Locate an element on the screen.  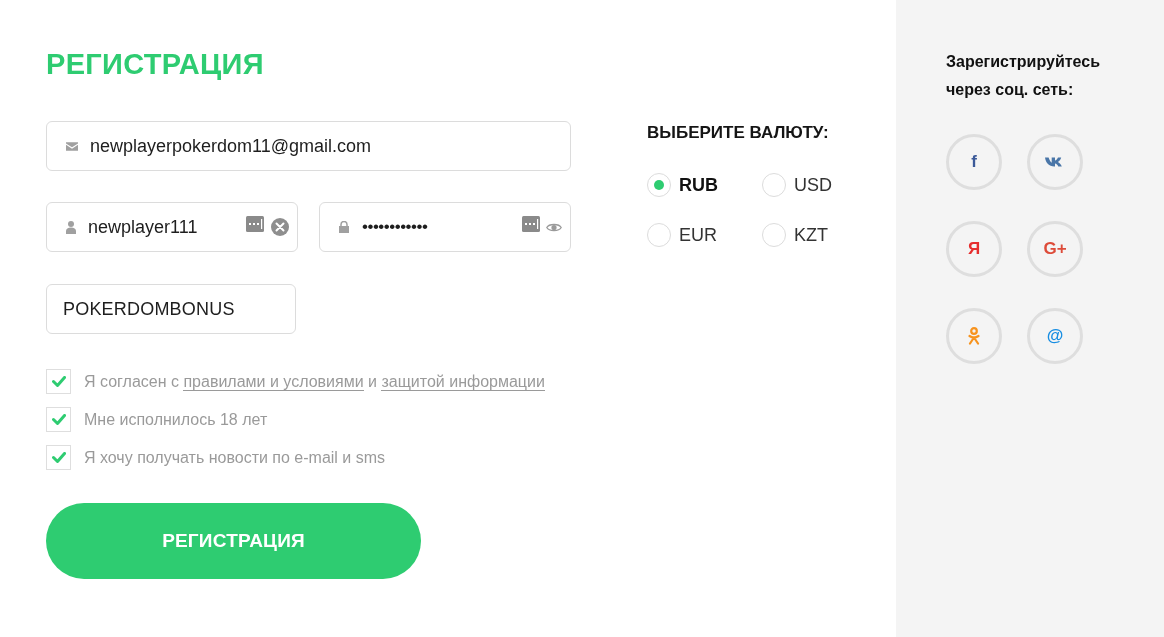
policy-link: защитой информации is located at coordinates (463, 381).